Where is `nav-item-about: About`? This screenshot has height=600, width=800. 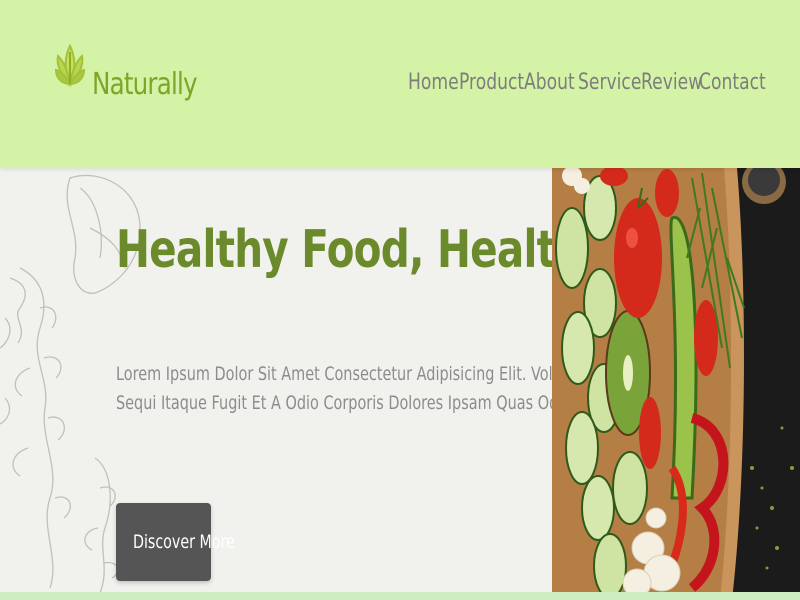 nav-item-about: About is located at coordinates (549, 82).